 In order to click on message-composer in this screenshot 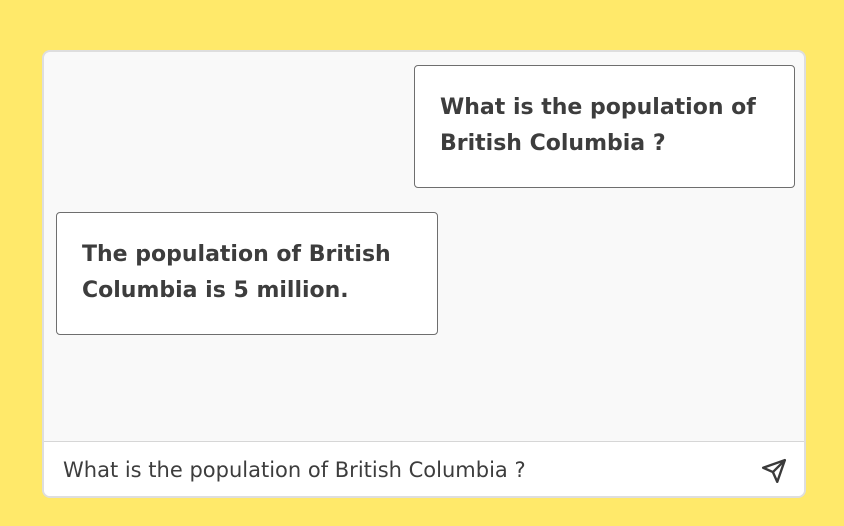, I will do `click(424, 468)`.